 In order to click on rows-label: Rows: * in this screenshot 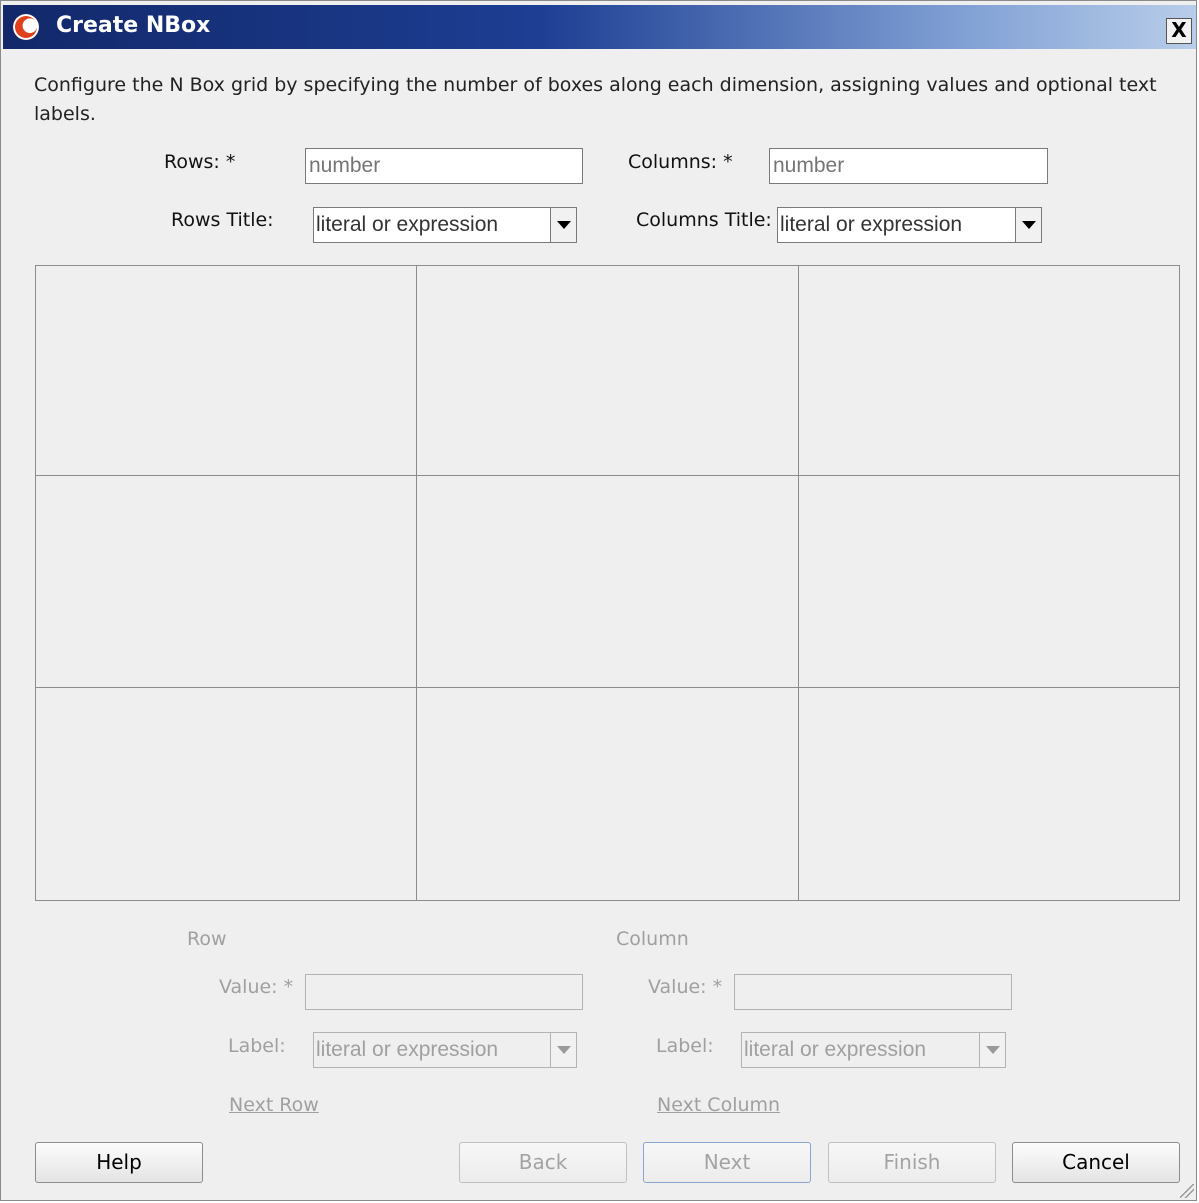, I will do `click(200, 162)`.